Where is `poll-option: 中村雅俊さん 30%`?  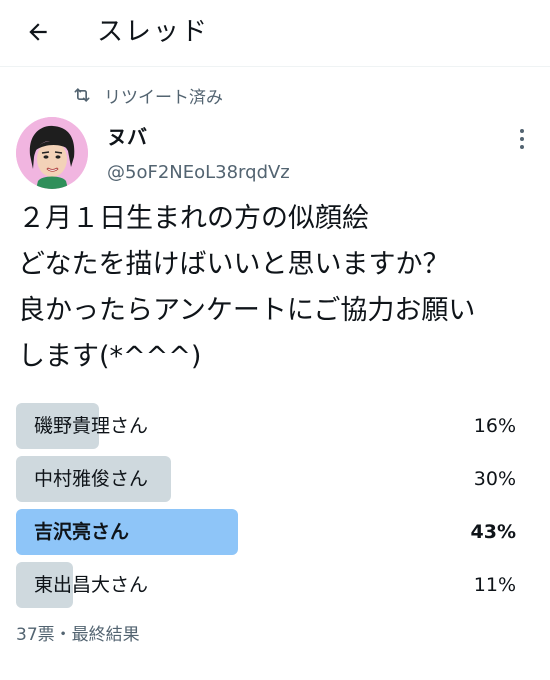 poll-option: 中村雅俊さん 30% is located at coordinates (275, 479).